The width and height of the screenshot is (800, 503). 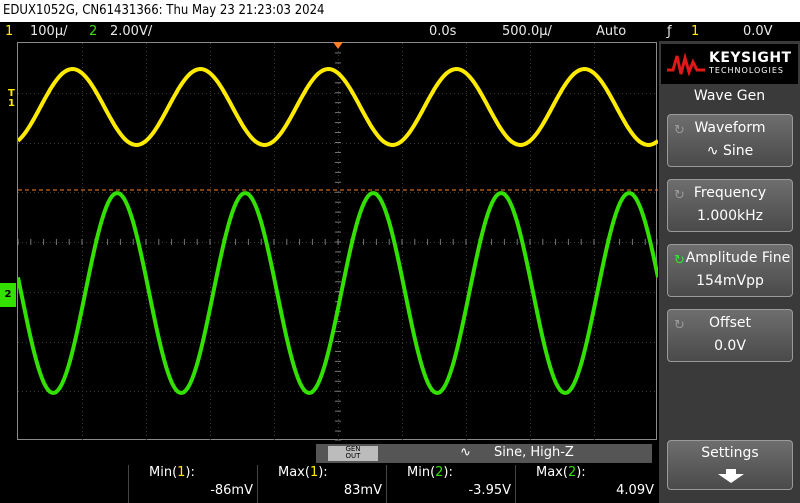 I want to click on softkey-label: Frequency, so click(x=730, y=193).